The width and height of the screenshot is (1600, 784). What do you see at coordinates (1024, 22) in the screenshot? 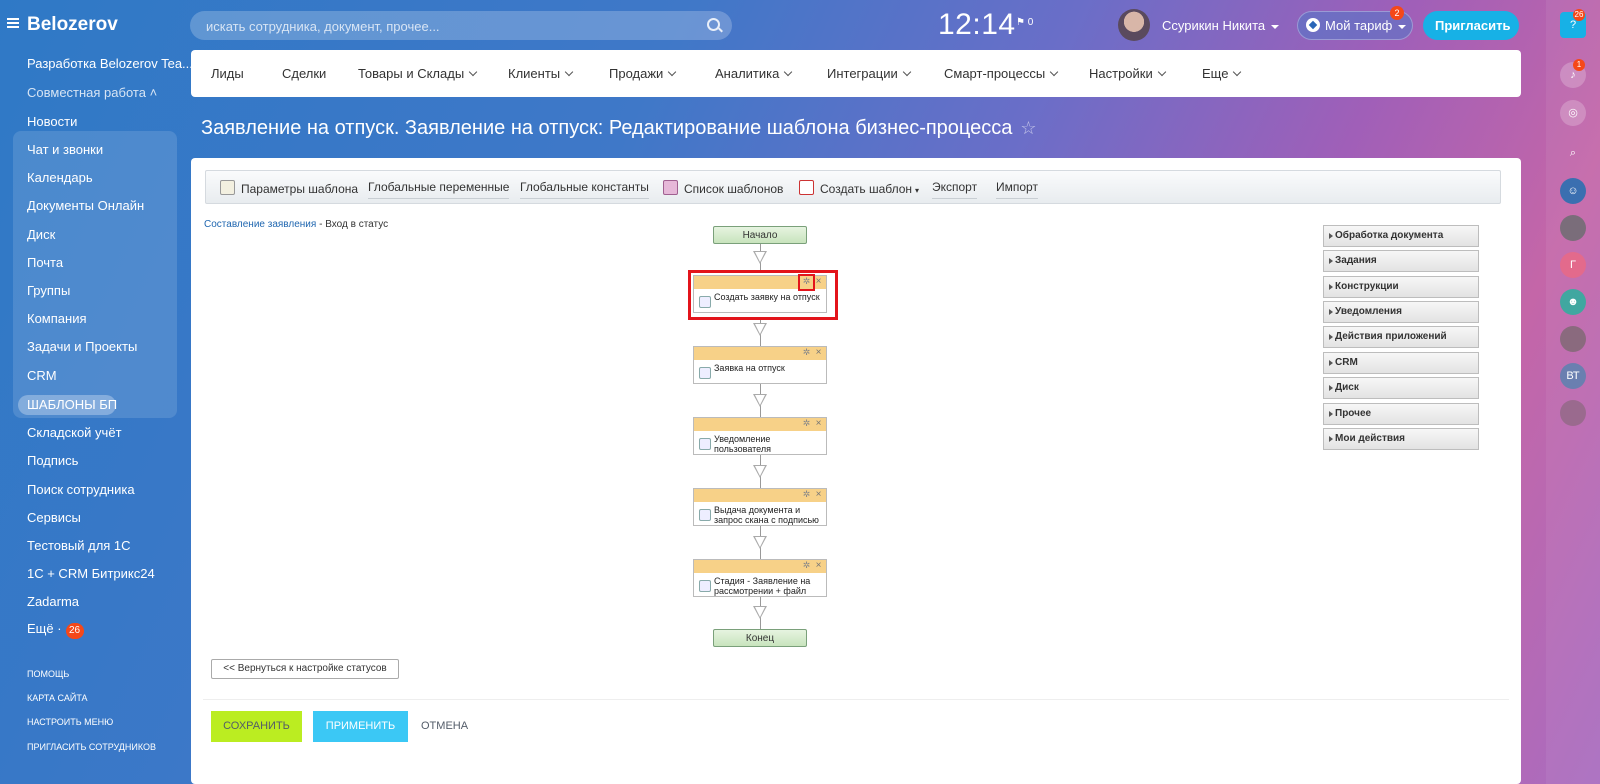
I see `flag-counter: ⚑ 0` at bounding box center [1024, 22].